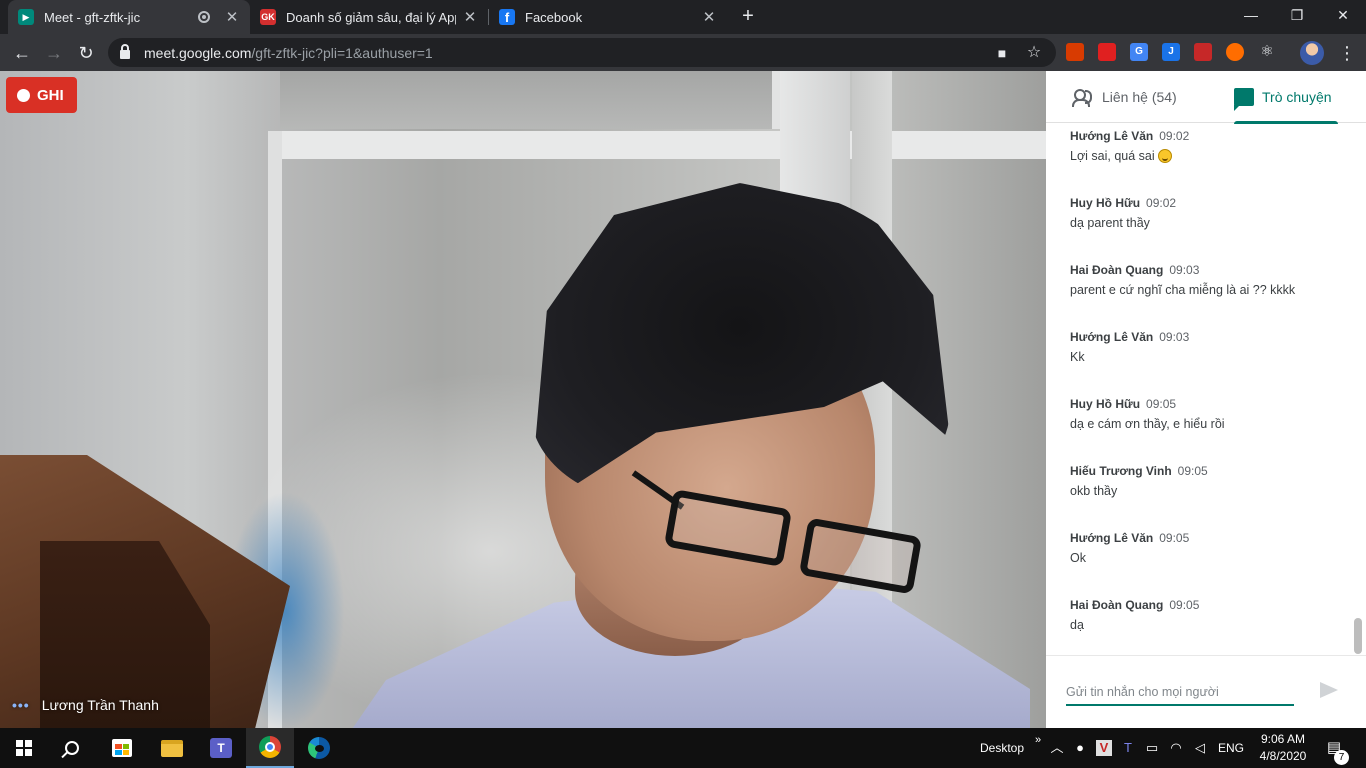  Describe the element at coordinates (1176, 748) in the screenshot. I see `wifi-icon: ◠` at that location.